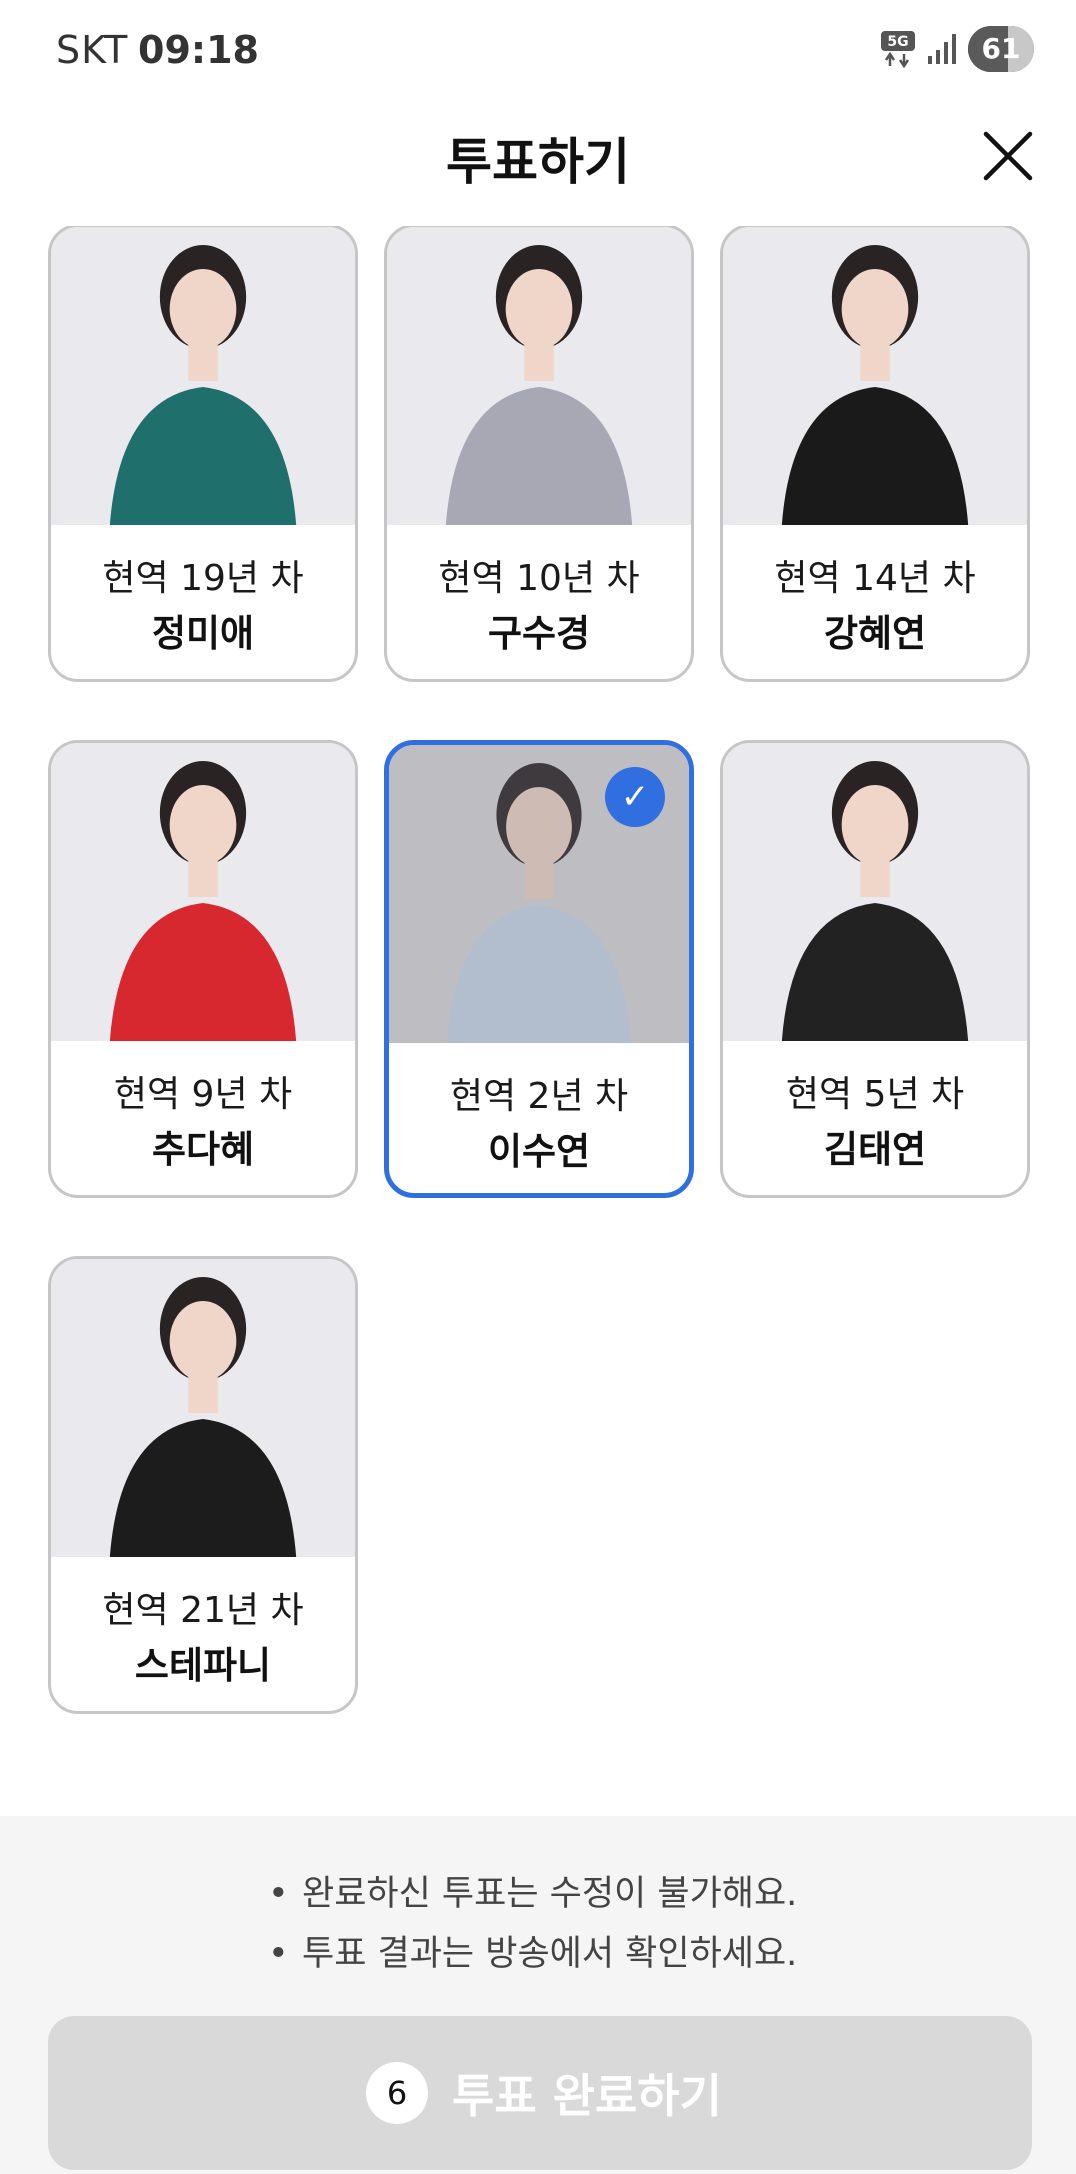  I want to click on candidate-card: 현역 5년 차김태연, so click(875, 969).